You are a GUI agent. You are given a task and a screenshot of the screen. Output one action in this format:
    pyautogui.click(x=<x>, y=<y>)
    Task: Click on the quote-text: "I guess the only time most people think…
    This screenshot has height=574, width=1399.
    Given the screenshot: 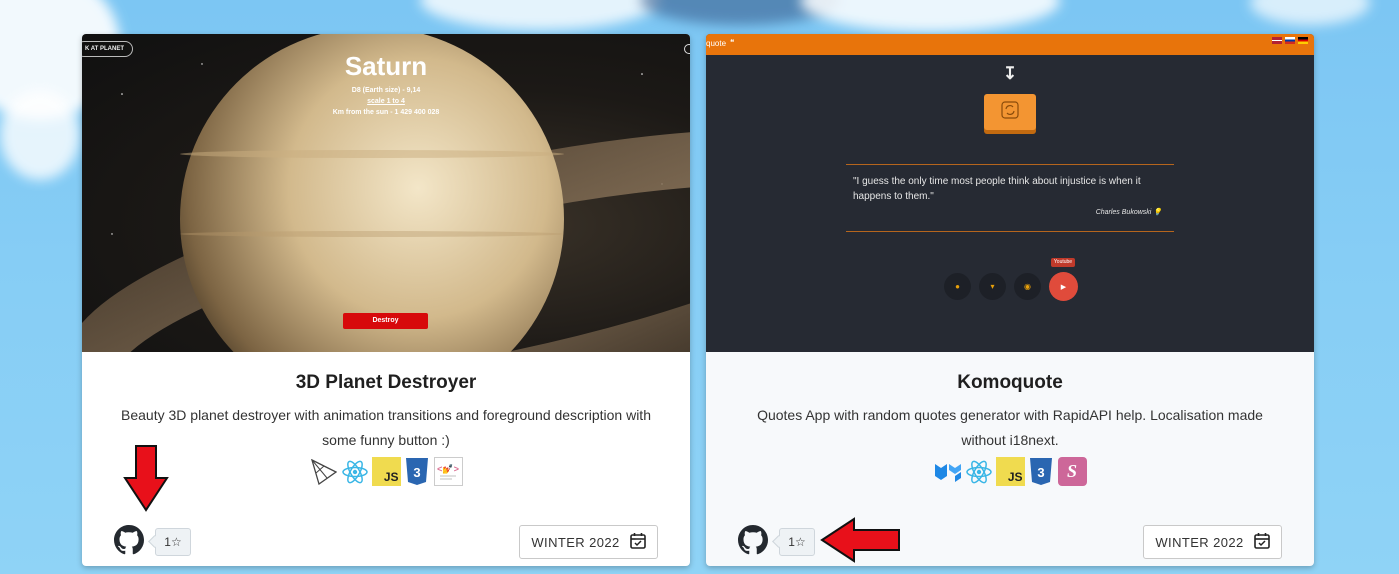 What is the action you would take?
    pyautogui.click(x=997, y=189)
    